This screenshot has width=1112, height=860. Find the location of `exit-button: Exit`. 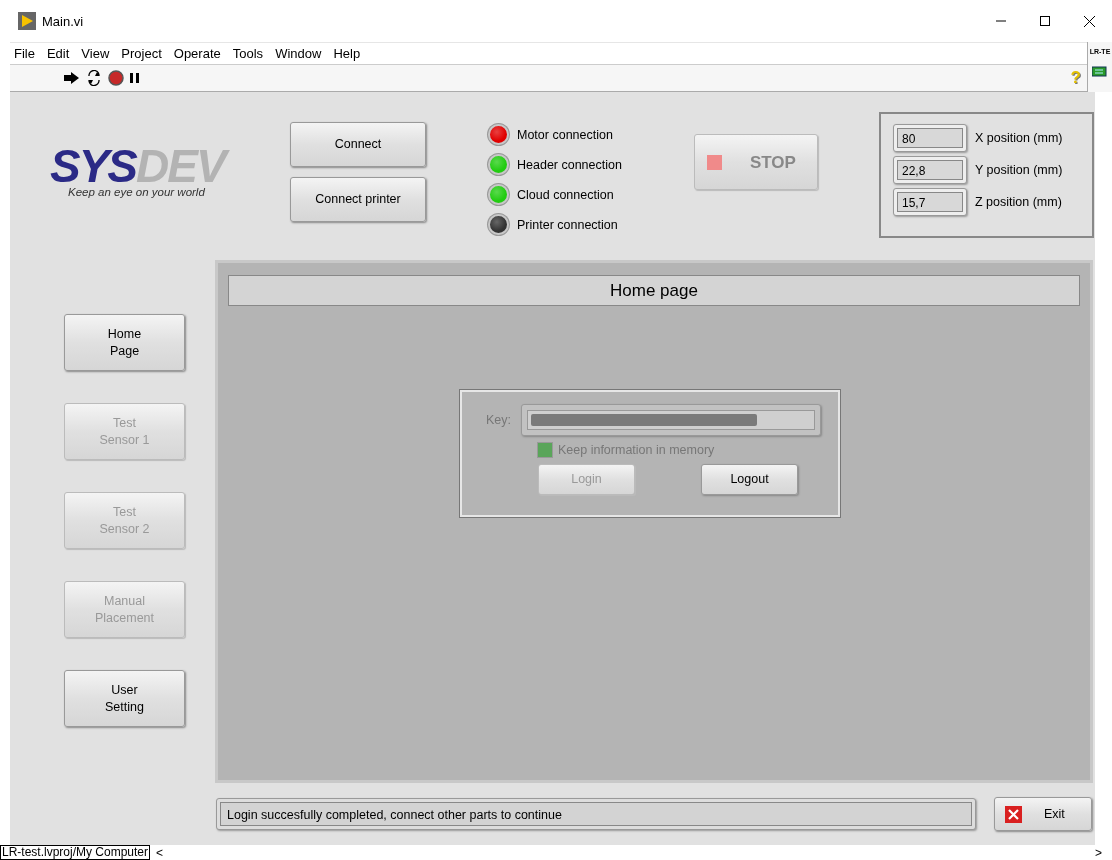

exit-button: Exit is located at coordinates (1043, 814).